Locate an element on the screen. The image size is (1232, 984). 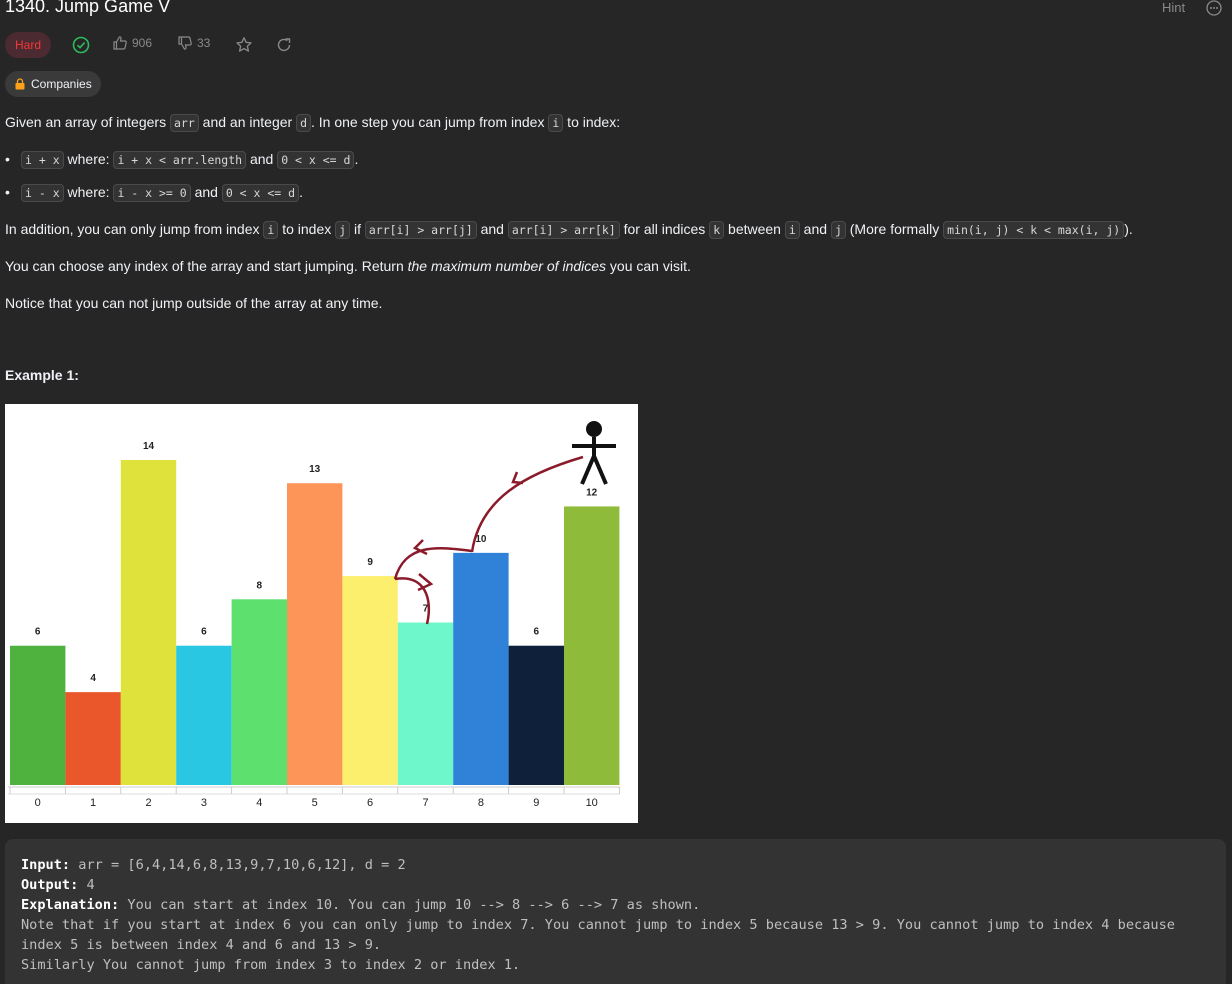
inline-code: arr[i] > arr[j] is located at coordinates (420, 230).